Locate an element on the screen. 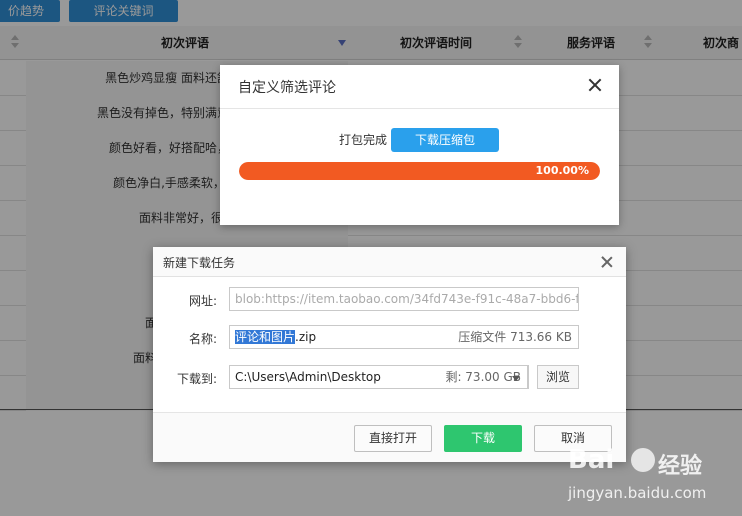 This screenshot has height=516, width=742. download-dialog-footer: 直接打开 下载 取消 is located at coordinates (389, 437).